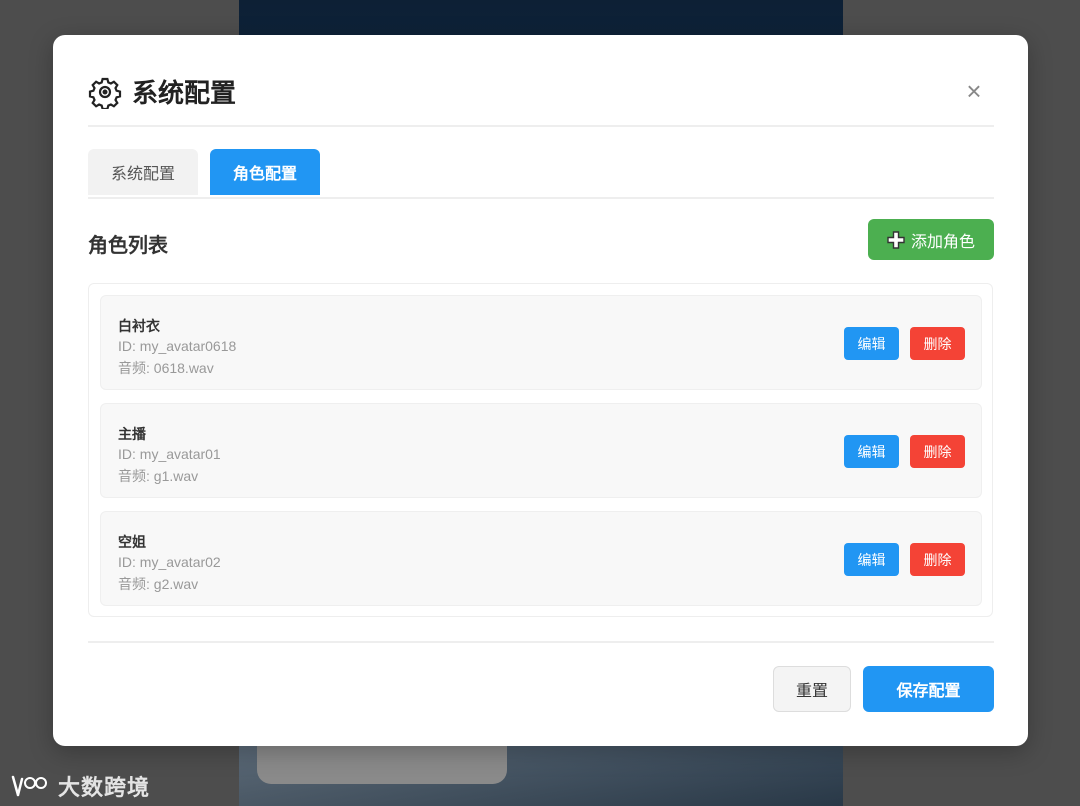 The height and width of the screenshot is (806, 1080). I want to click on modal-header: 系统配置 ×, so click(541, 100).